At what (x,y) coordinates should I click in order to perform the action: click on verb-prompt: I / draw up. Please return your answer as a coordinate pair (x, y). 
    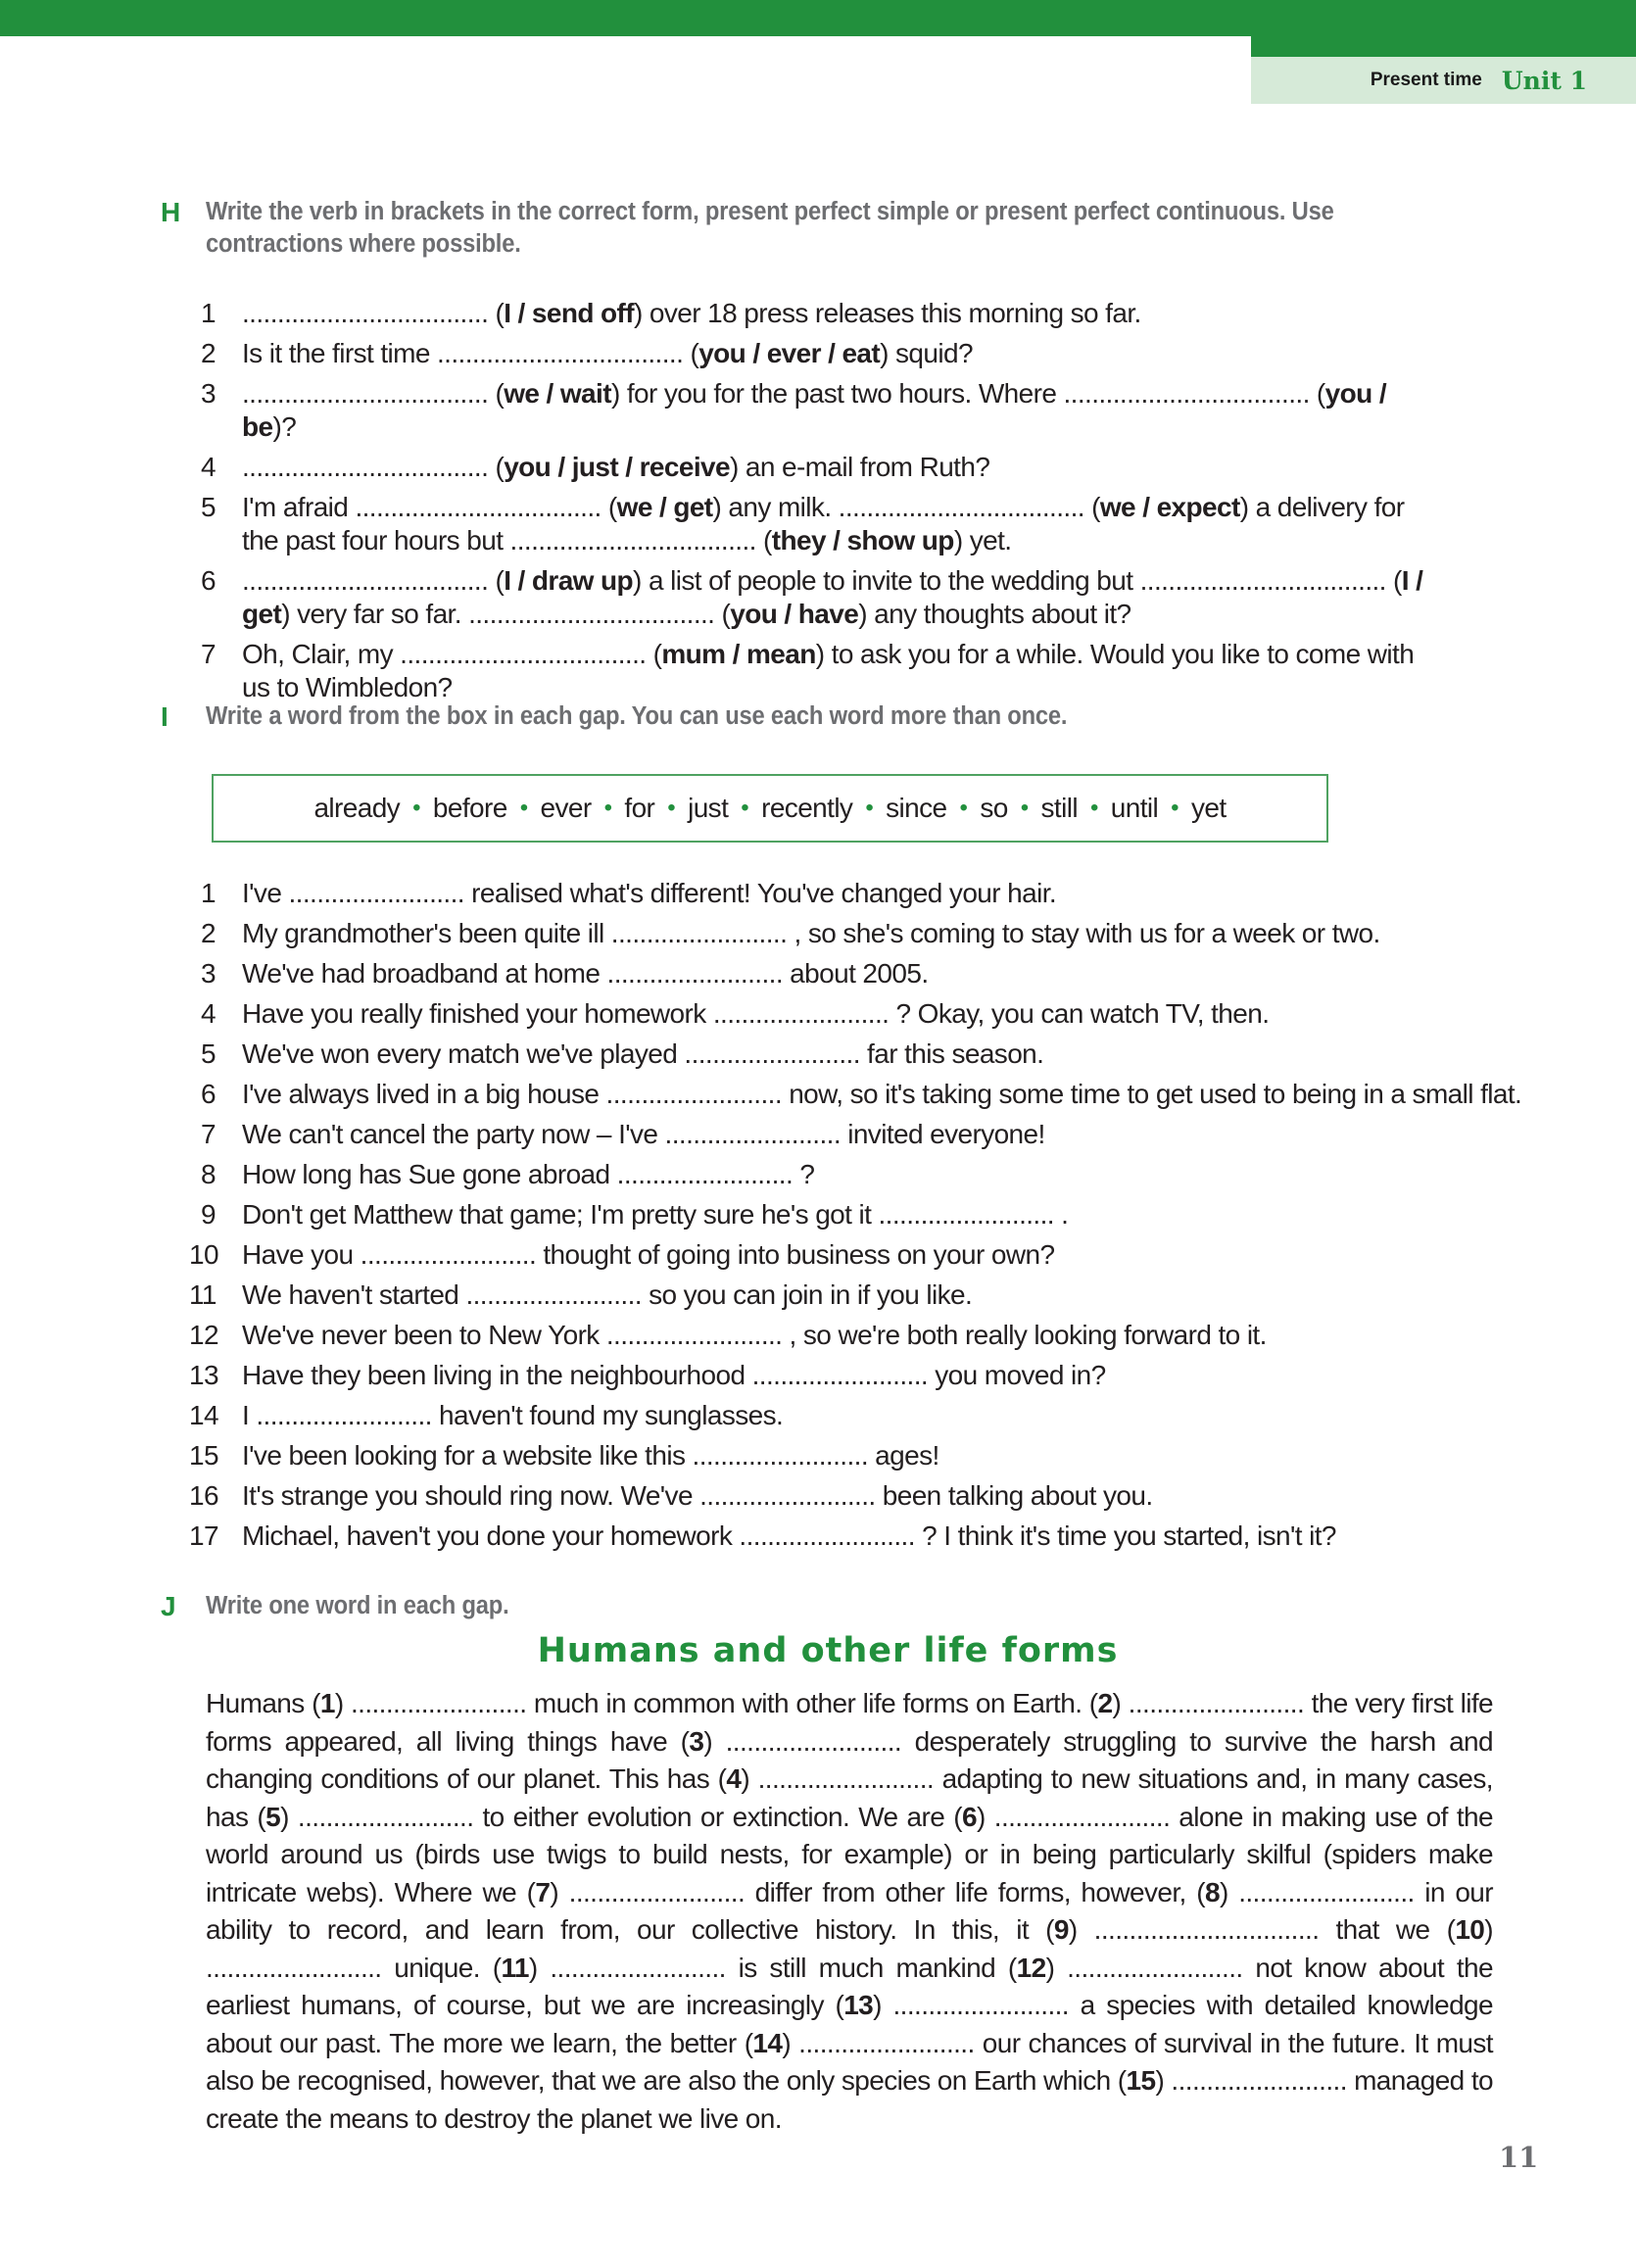
    Looking at the image, I should click on (569, 580).